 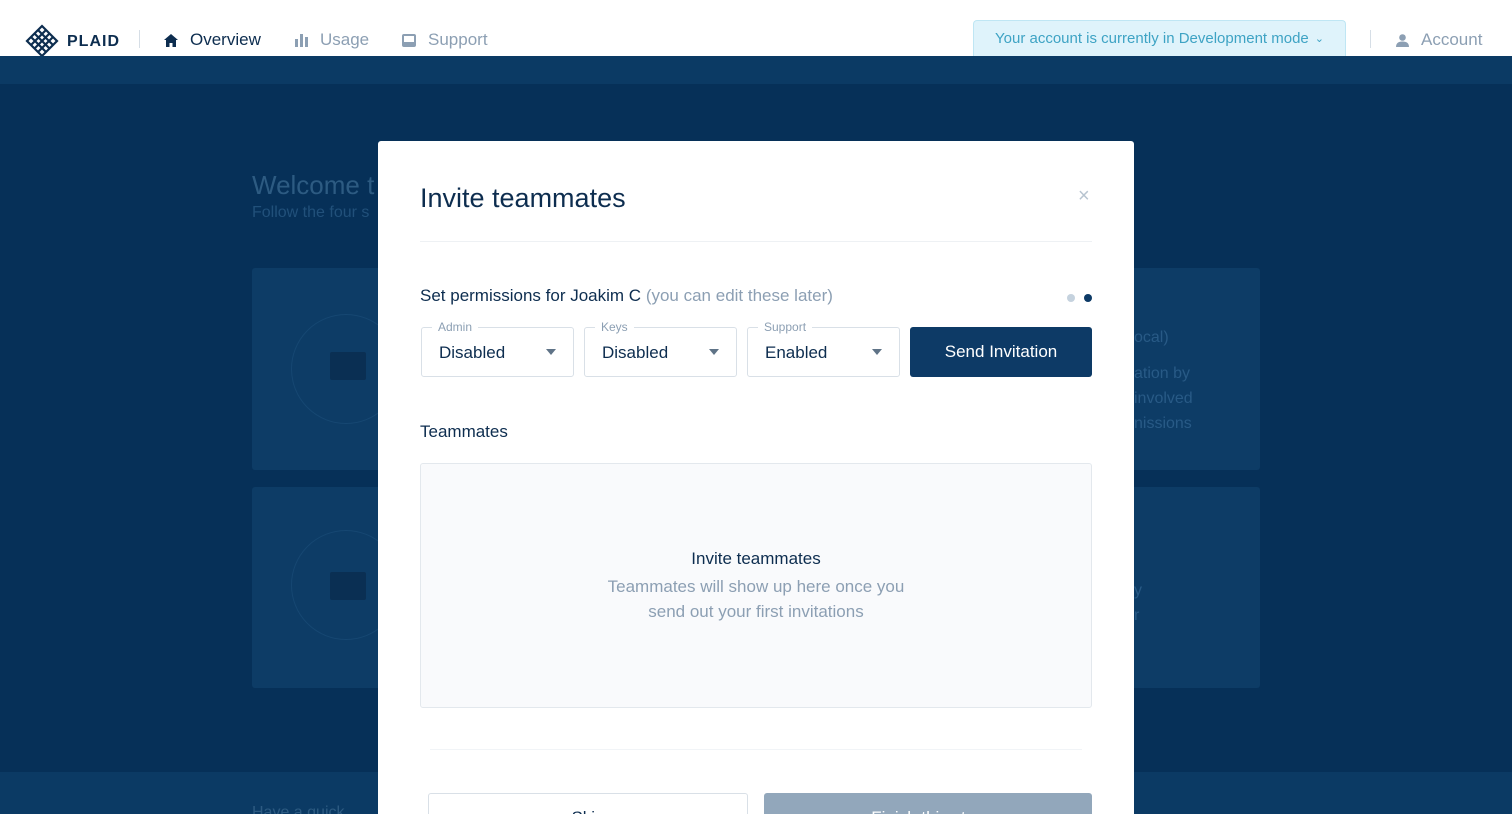 What do you see at coordinates (171, 40) in the screenshot?
I see `home-icon` at bounding box center [171, 40].